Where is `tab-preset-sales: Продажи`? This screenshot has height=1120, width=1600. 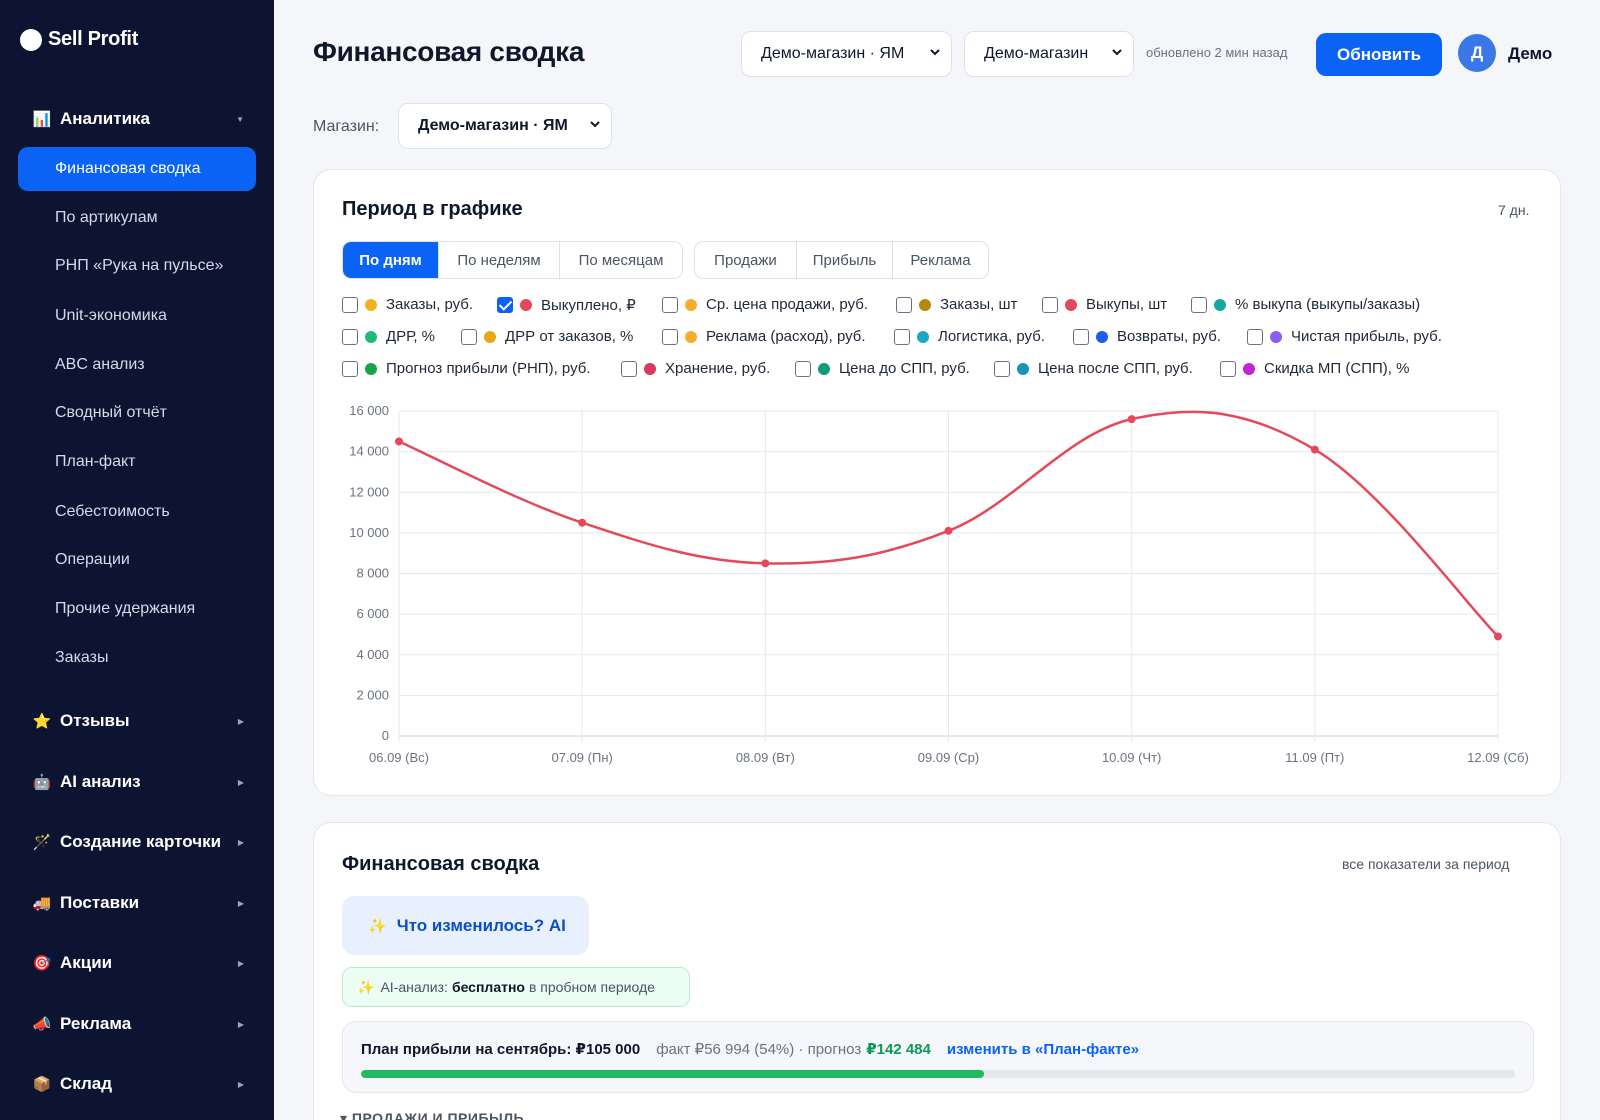
tab-preset-sales: Продажи is located at coordinates (746, 260).